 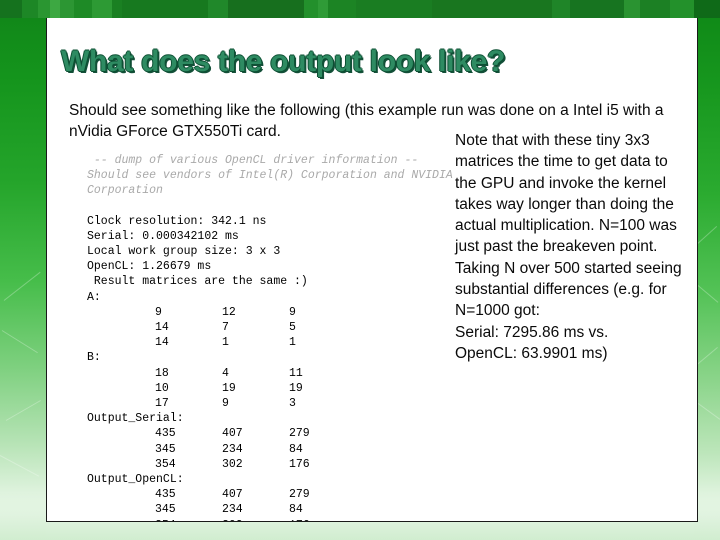 I want to click on side-note-line: Serial: 7295.86 ms vs., so click(x=532, y=332).